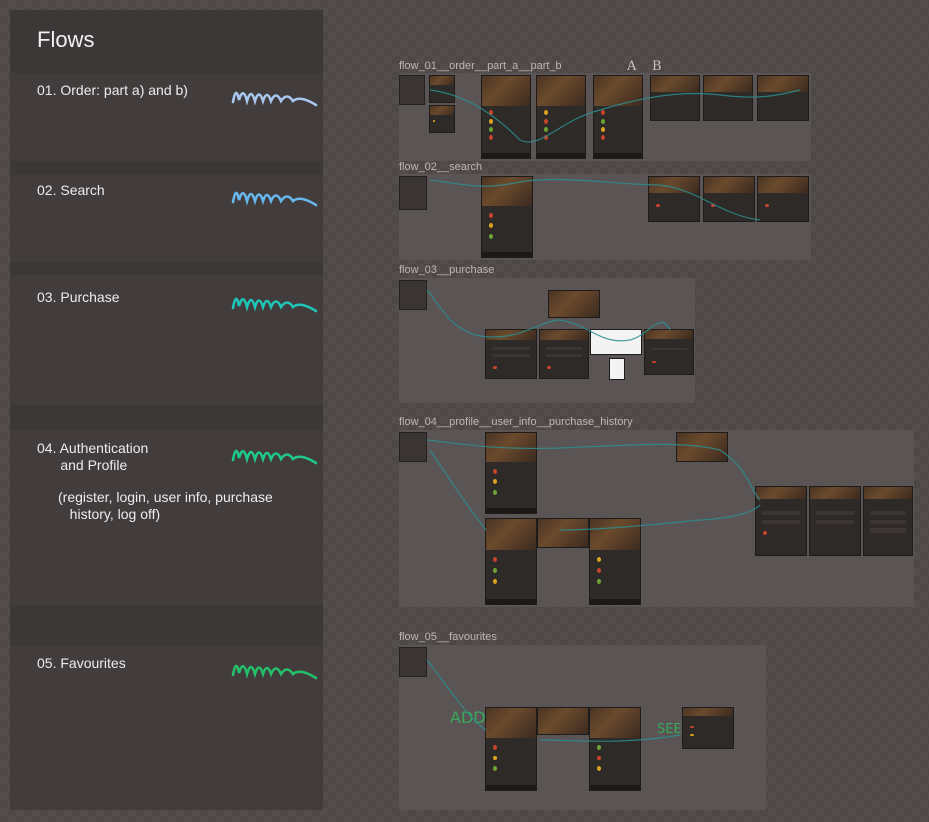 This screenshot has width=929, height=822. What do you see at coordinates (92, 457) in the screenshot?
I see `flow-label-04: 04. Authentication and Profile` at bounding box center [92, 457].